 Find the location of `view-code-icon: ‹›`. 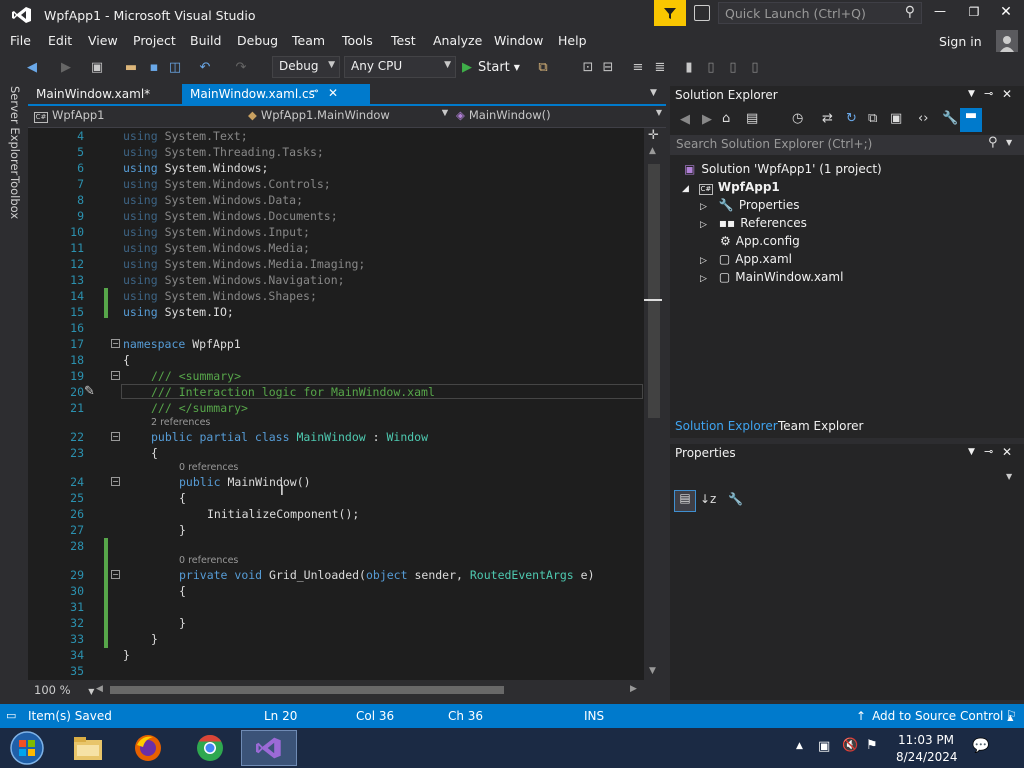

view-code-icon: ‹› is located at coordinates (923, 118).